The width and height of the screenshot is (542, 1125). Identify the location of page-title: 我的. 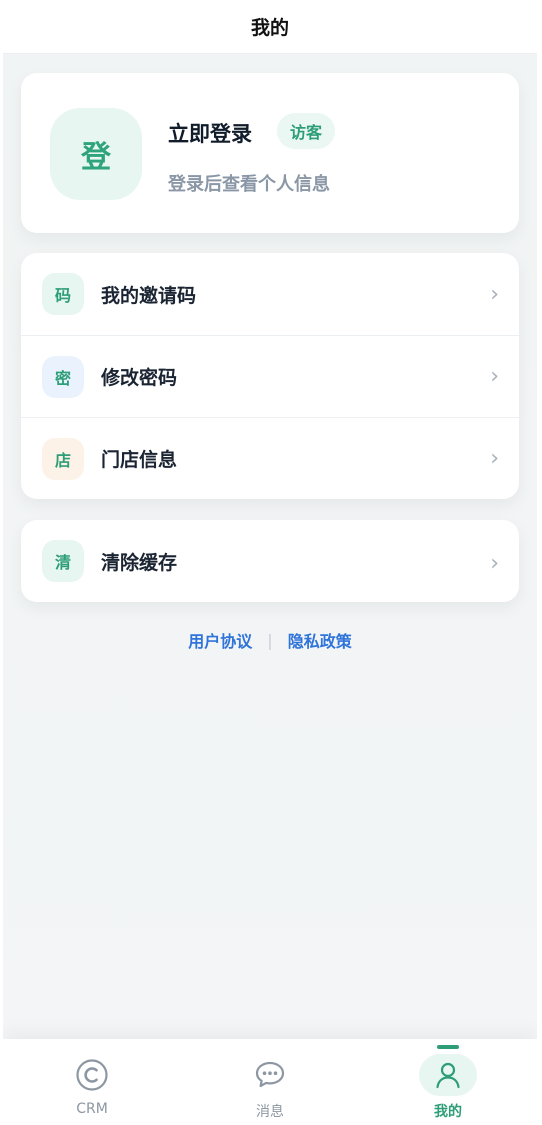
(269, 28).